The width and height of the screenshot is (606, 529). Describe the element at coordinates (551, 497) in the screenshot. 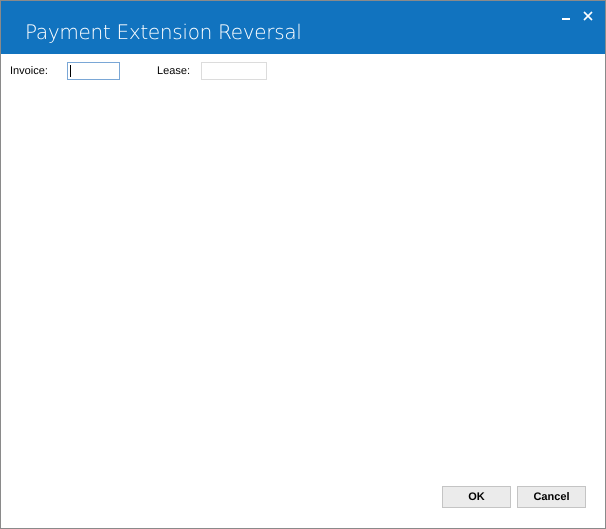

I see `cancel-button: Cancel` at that location.